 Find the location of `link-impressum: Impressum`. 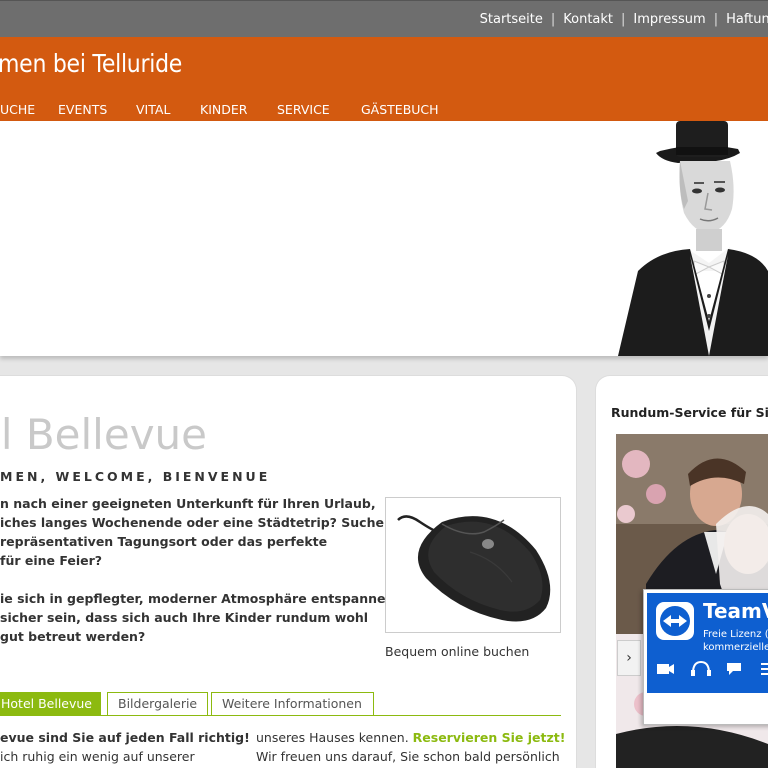

link-impressum: Impressum is located at coordinates (669, 19).